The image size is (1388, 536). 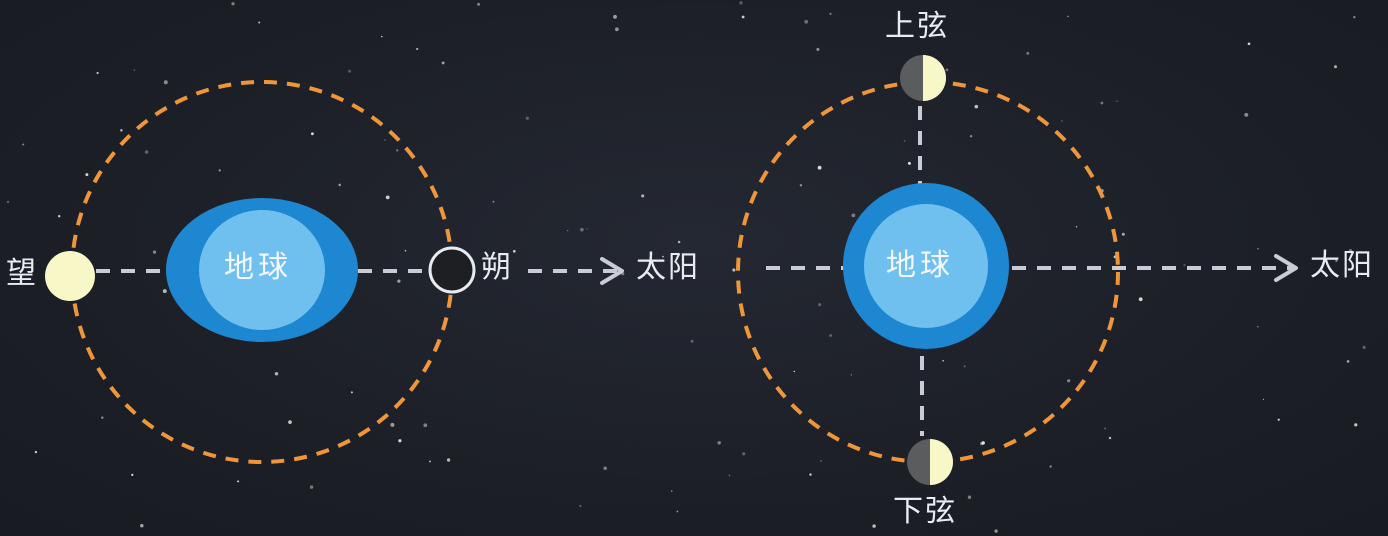 I want to click on arrow-right-icon, so click(x=1286, y=268).